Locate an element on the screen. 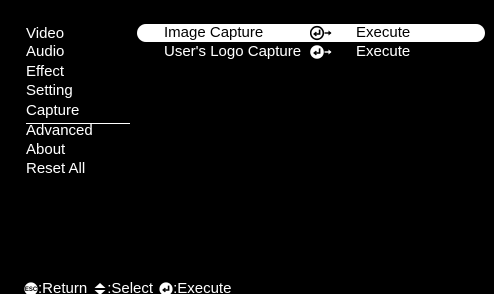  users-logo-capture-label: User's Logo Capture is located at coordinates (232, 52).